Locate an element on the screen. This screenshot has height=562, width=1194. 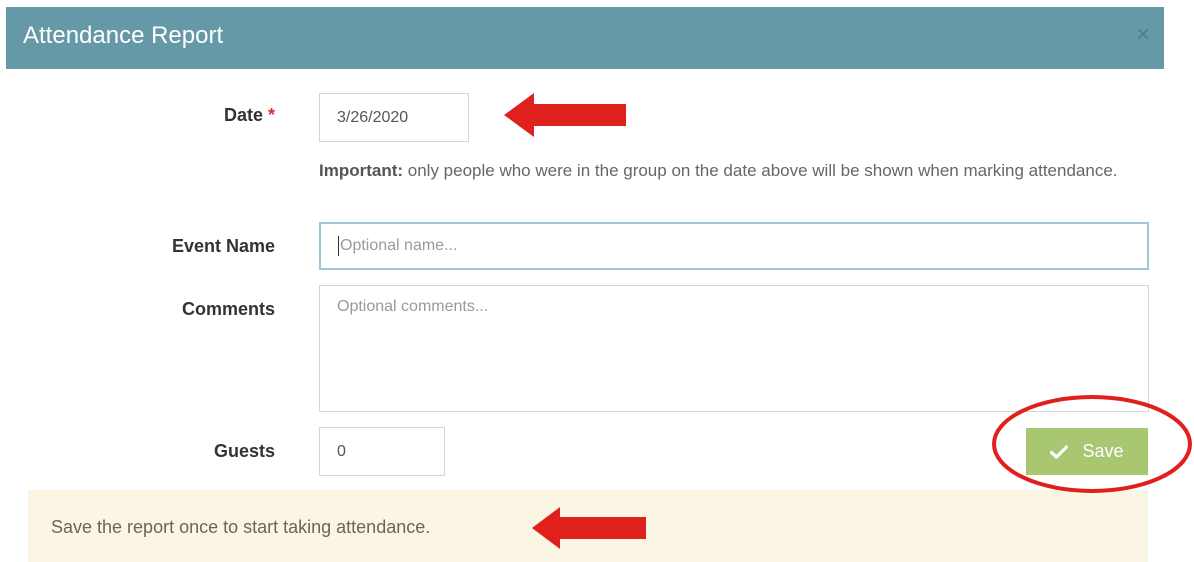
guests-input: 0 is located at coordinates (382, 451).